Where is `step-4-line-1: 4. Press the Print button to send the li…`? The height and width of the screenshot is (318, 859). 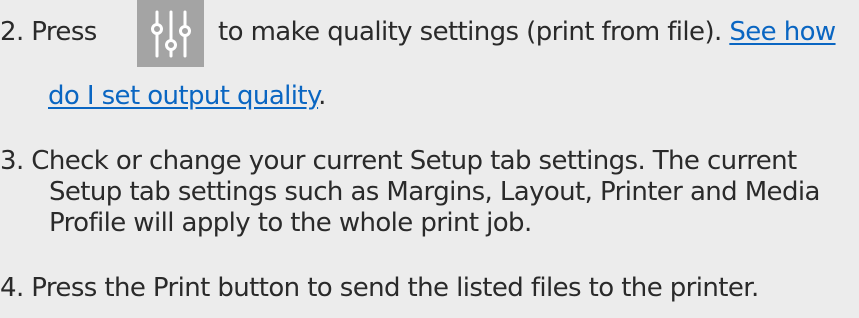 step-4-line-1: 4. Press the Print button to send the li… is located at coordinates (379, 288).